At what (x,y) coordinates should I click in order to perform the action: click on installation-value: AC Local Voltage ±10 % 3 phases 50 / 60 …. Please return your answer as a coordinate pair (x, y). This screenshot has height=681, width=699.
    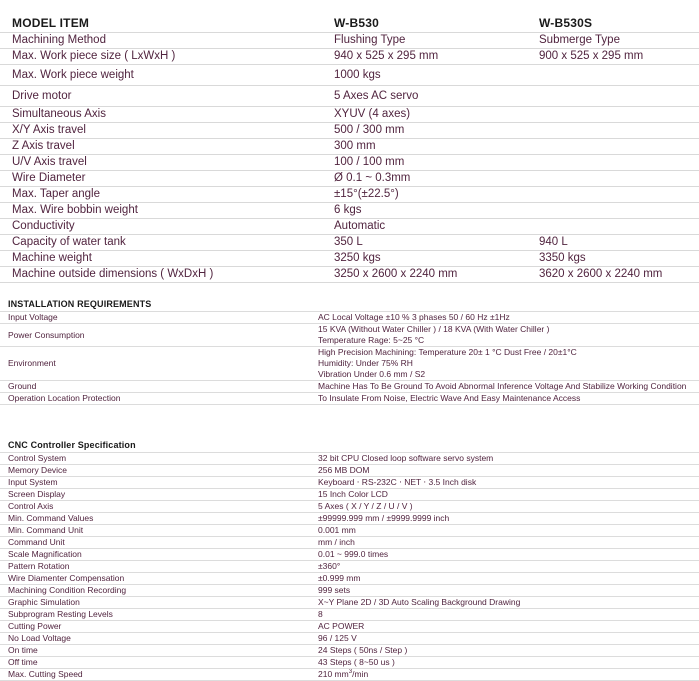
    Looking at the image, I should click on (504, 317).